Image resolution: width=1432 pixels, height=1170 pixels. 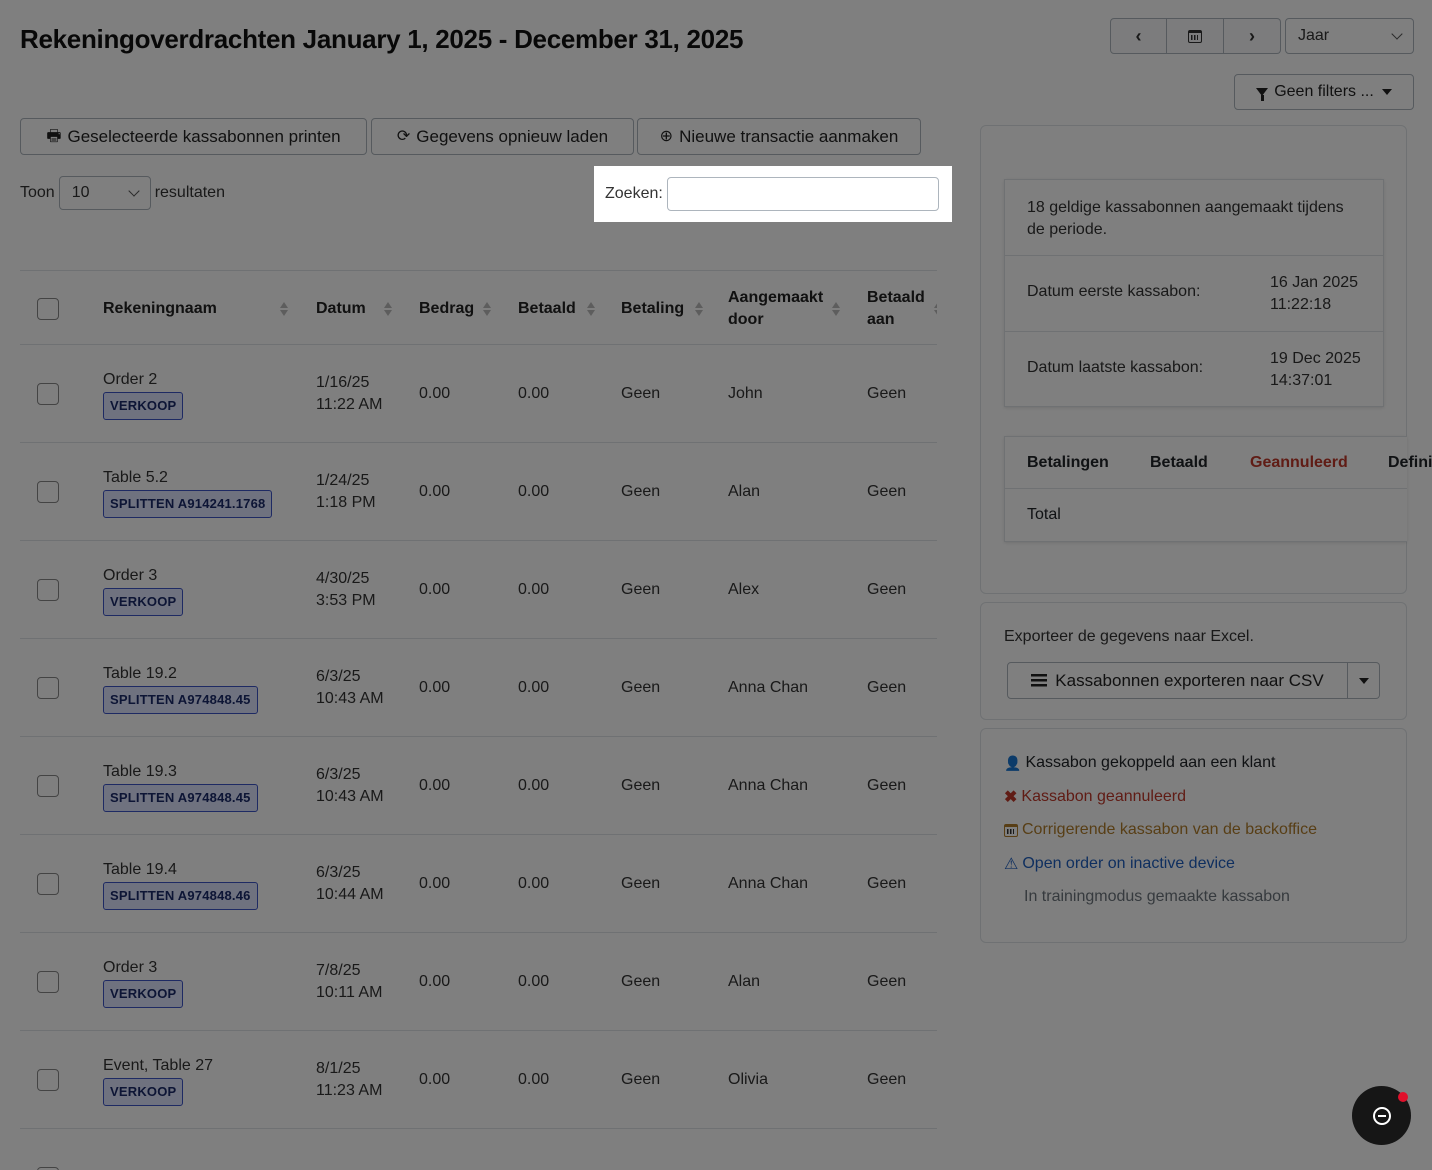 I want to click on column-header-date: Datum, so click(x=354, y=308).